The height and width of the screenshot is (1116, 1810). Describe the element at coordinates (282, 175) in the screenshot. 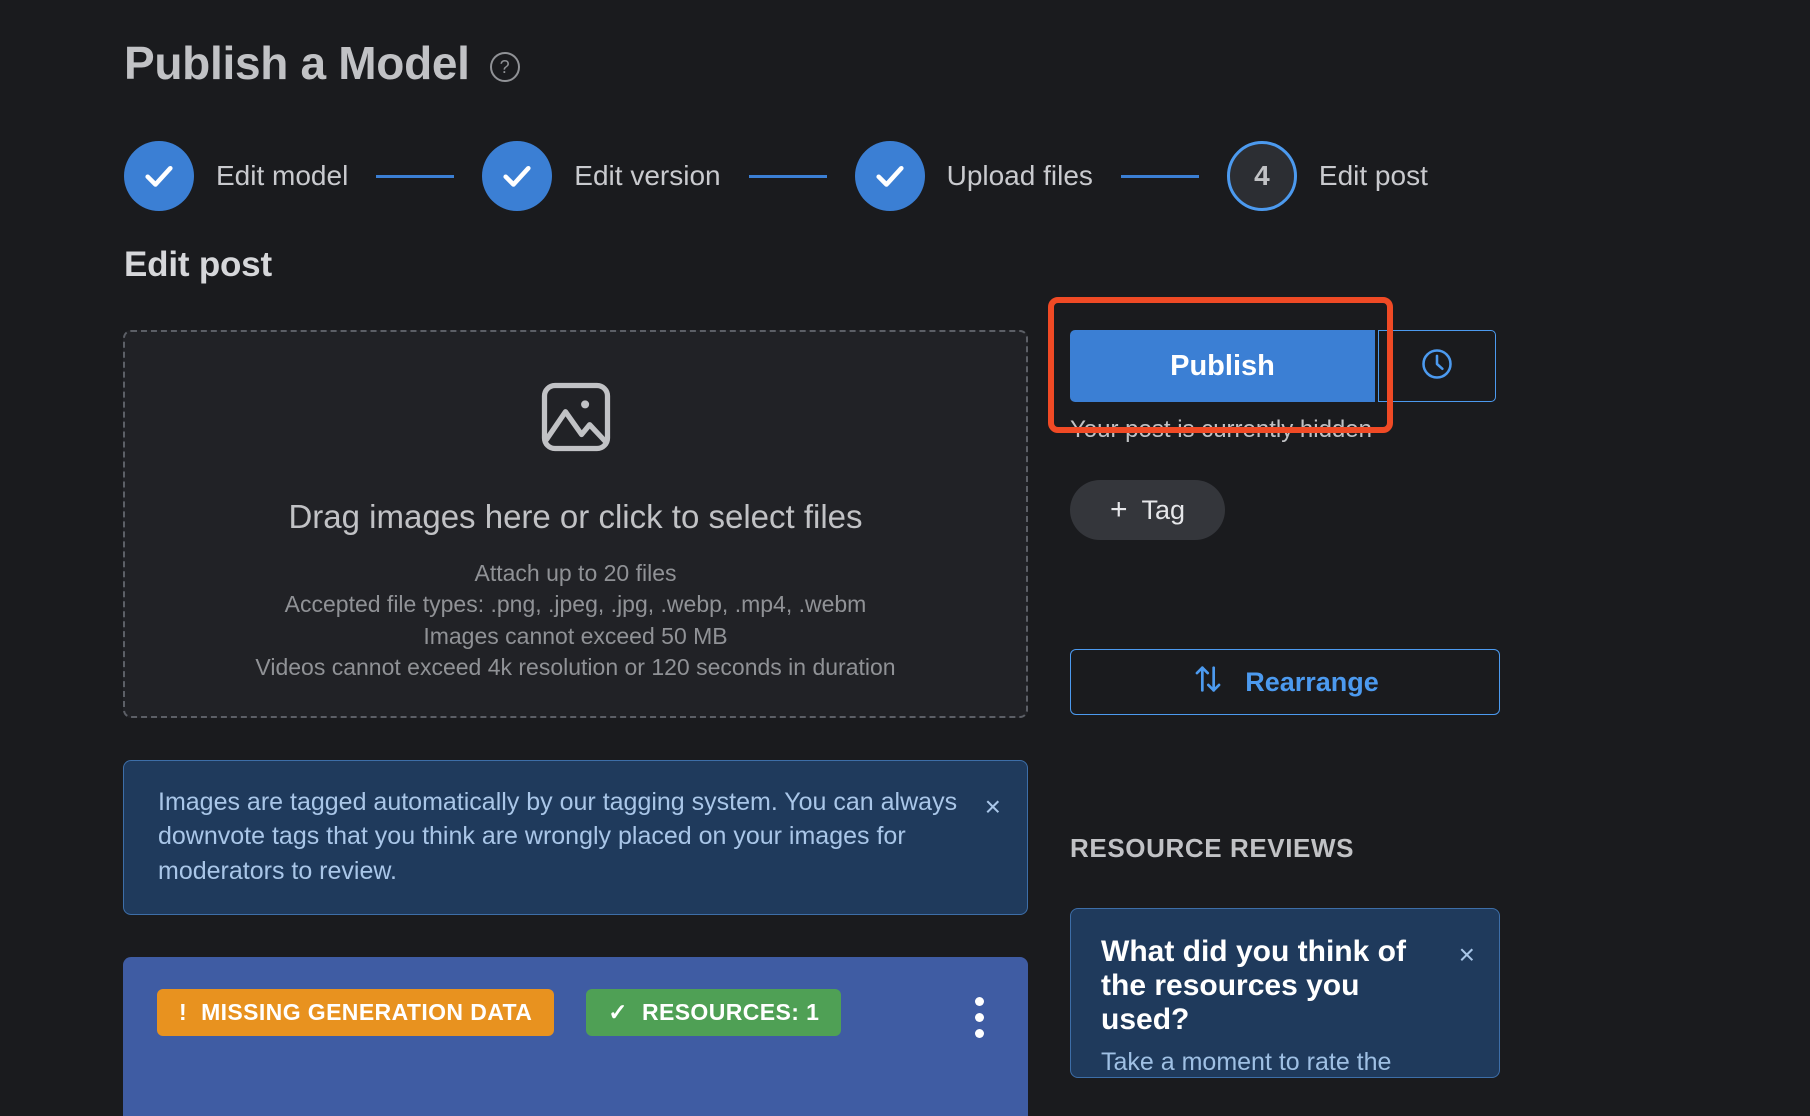

I see `stepper-label-edit-model: Edit model` at that location.